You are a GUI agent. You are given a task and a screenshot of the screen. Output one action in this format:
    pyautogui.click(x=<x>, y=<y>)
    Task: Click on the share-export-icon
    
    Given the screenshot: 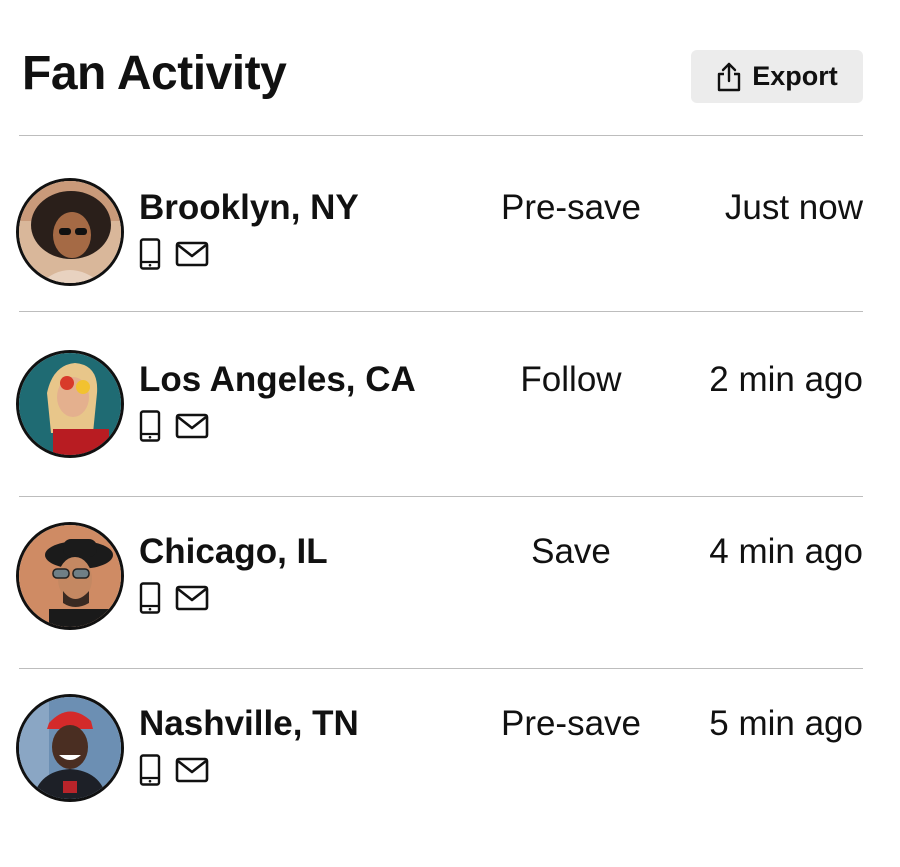 What is the action you would take?
    pyautogui.click(x=729, y=77)
    